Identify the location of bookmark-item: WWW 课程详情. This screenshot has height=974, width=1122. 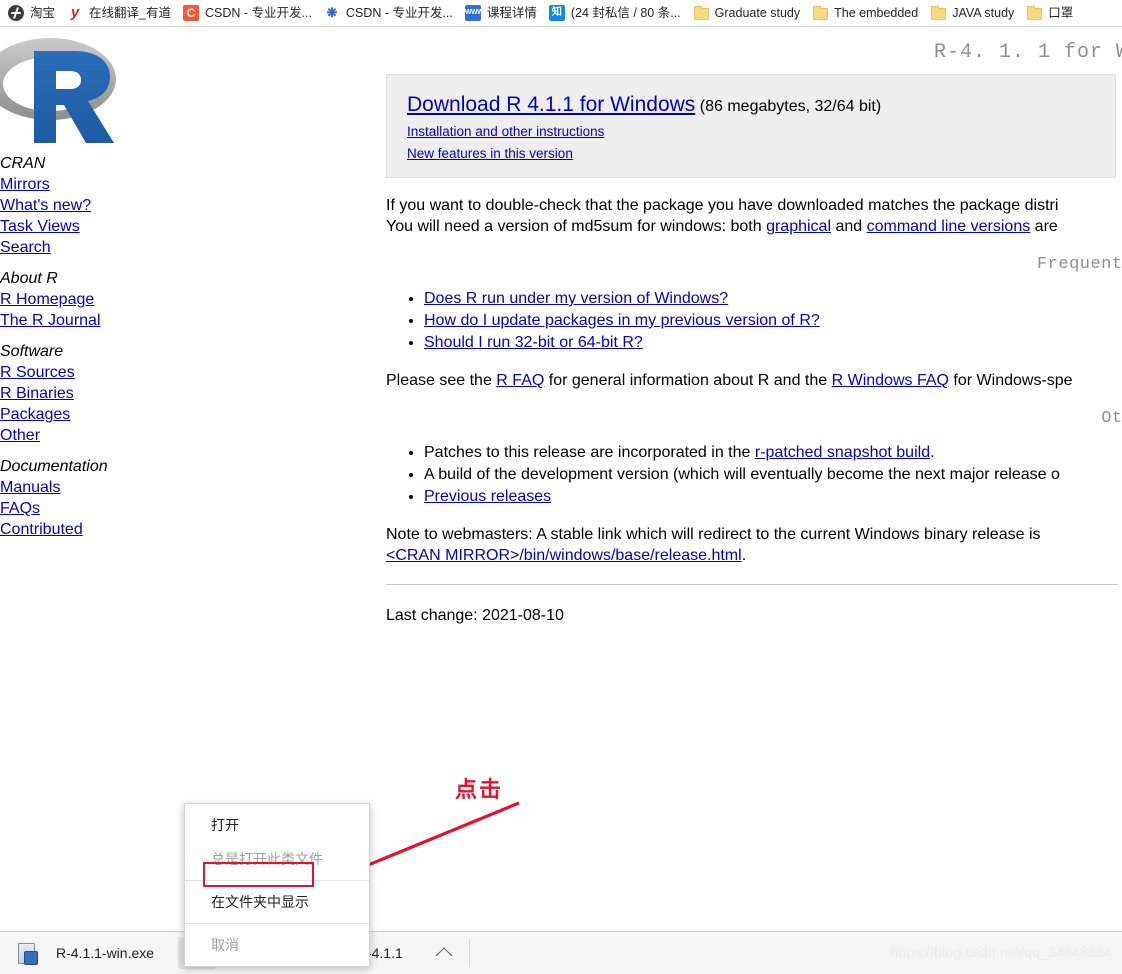
(502, 13).